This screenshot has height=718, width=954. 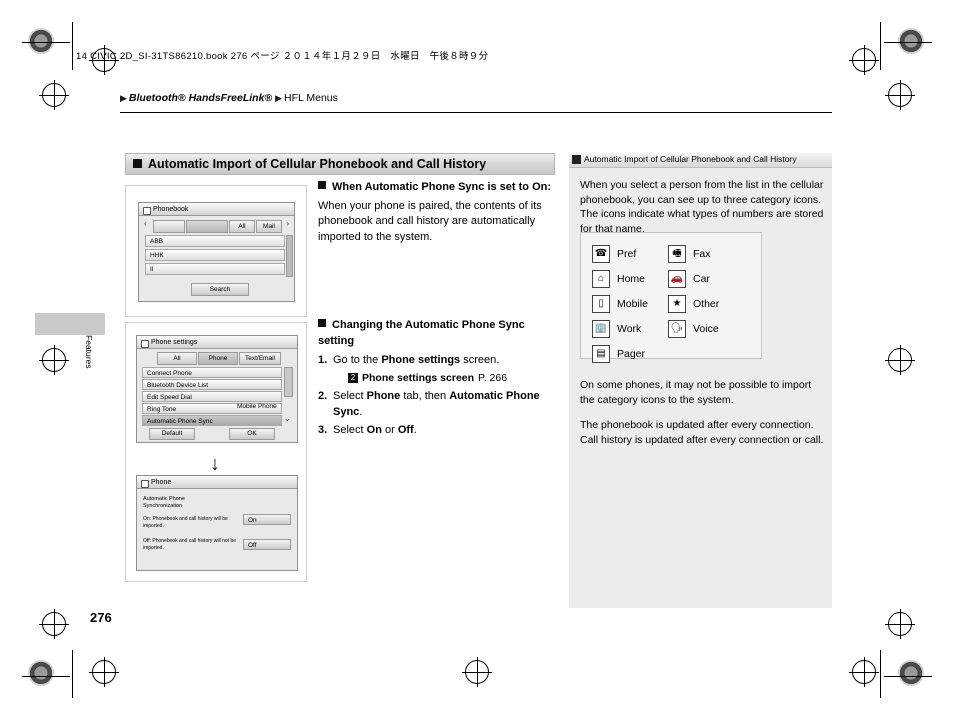 What do you see at coordinates (383, 396) in the screenshot?
I see `step-2-bold: Phone` at bounding box center [383, 396].